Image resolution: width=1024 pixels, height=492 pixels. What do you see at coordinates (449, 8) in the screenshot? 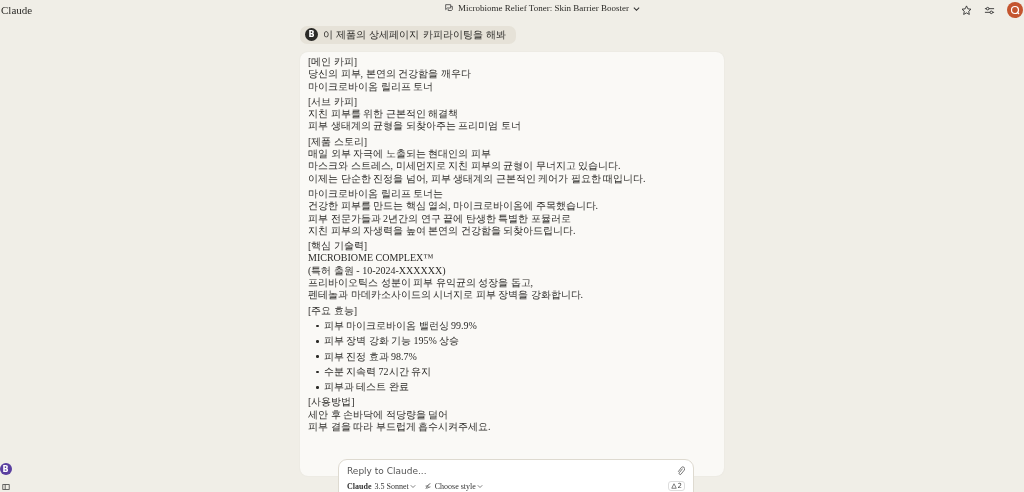
I see `chat-bubble-icon` at bounding box center [449, 8].